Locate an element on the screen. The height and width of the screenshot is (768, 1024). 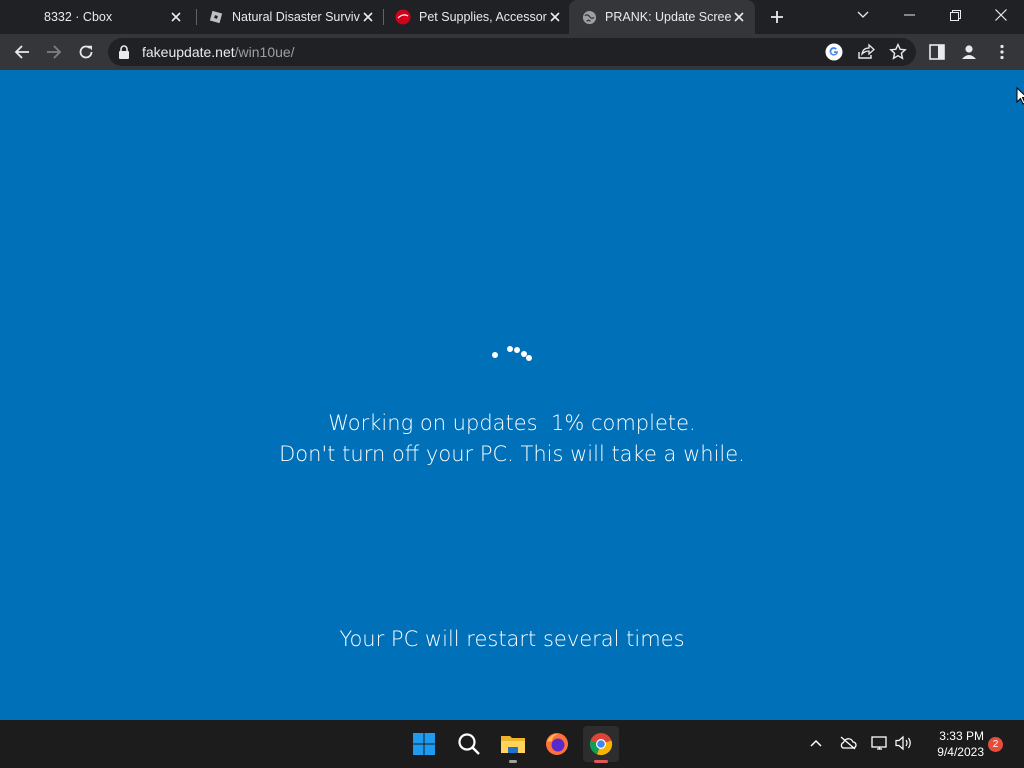
reload-icon is located at coordinates (86, 52).